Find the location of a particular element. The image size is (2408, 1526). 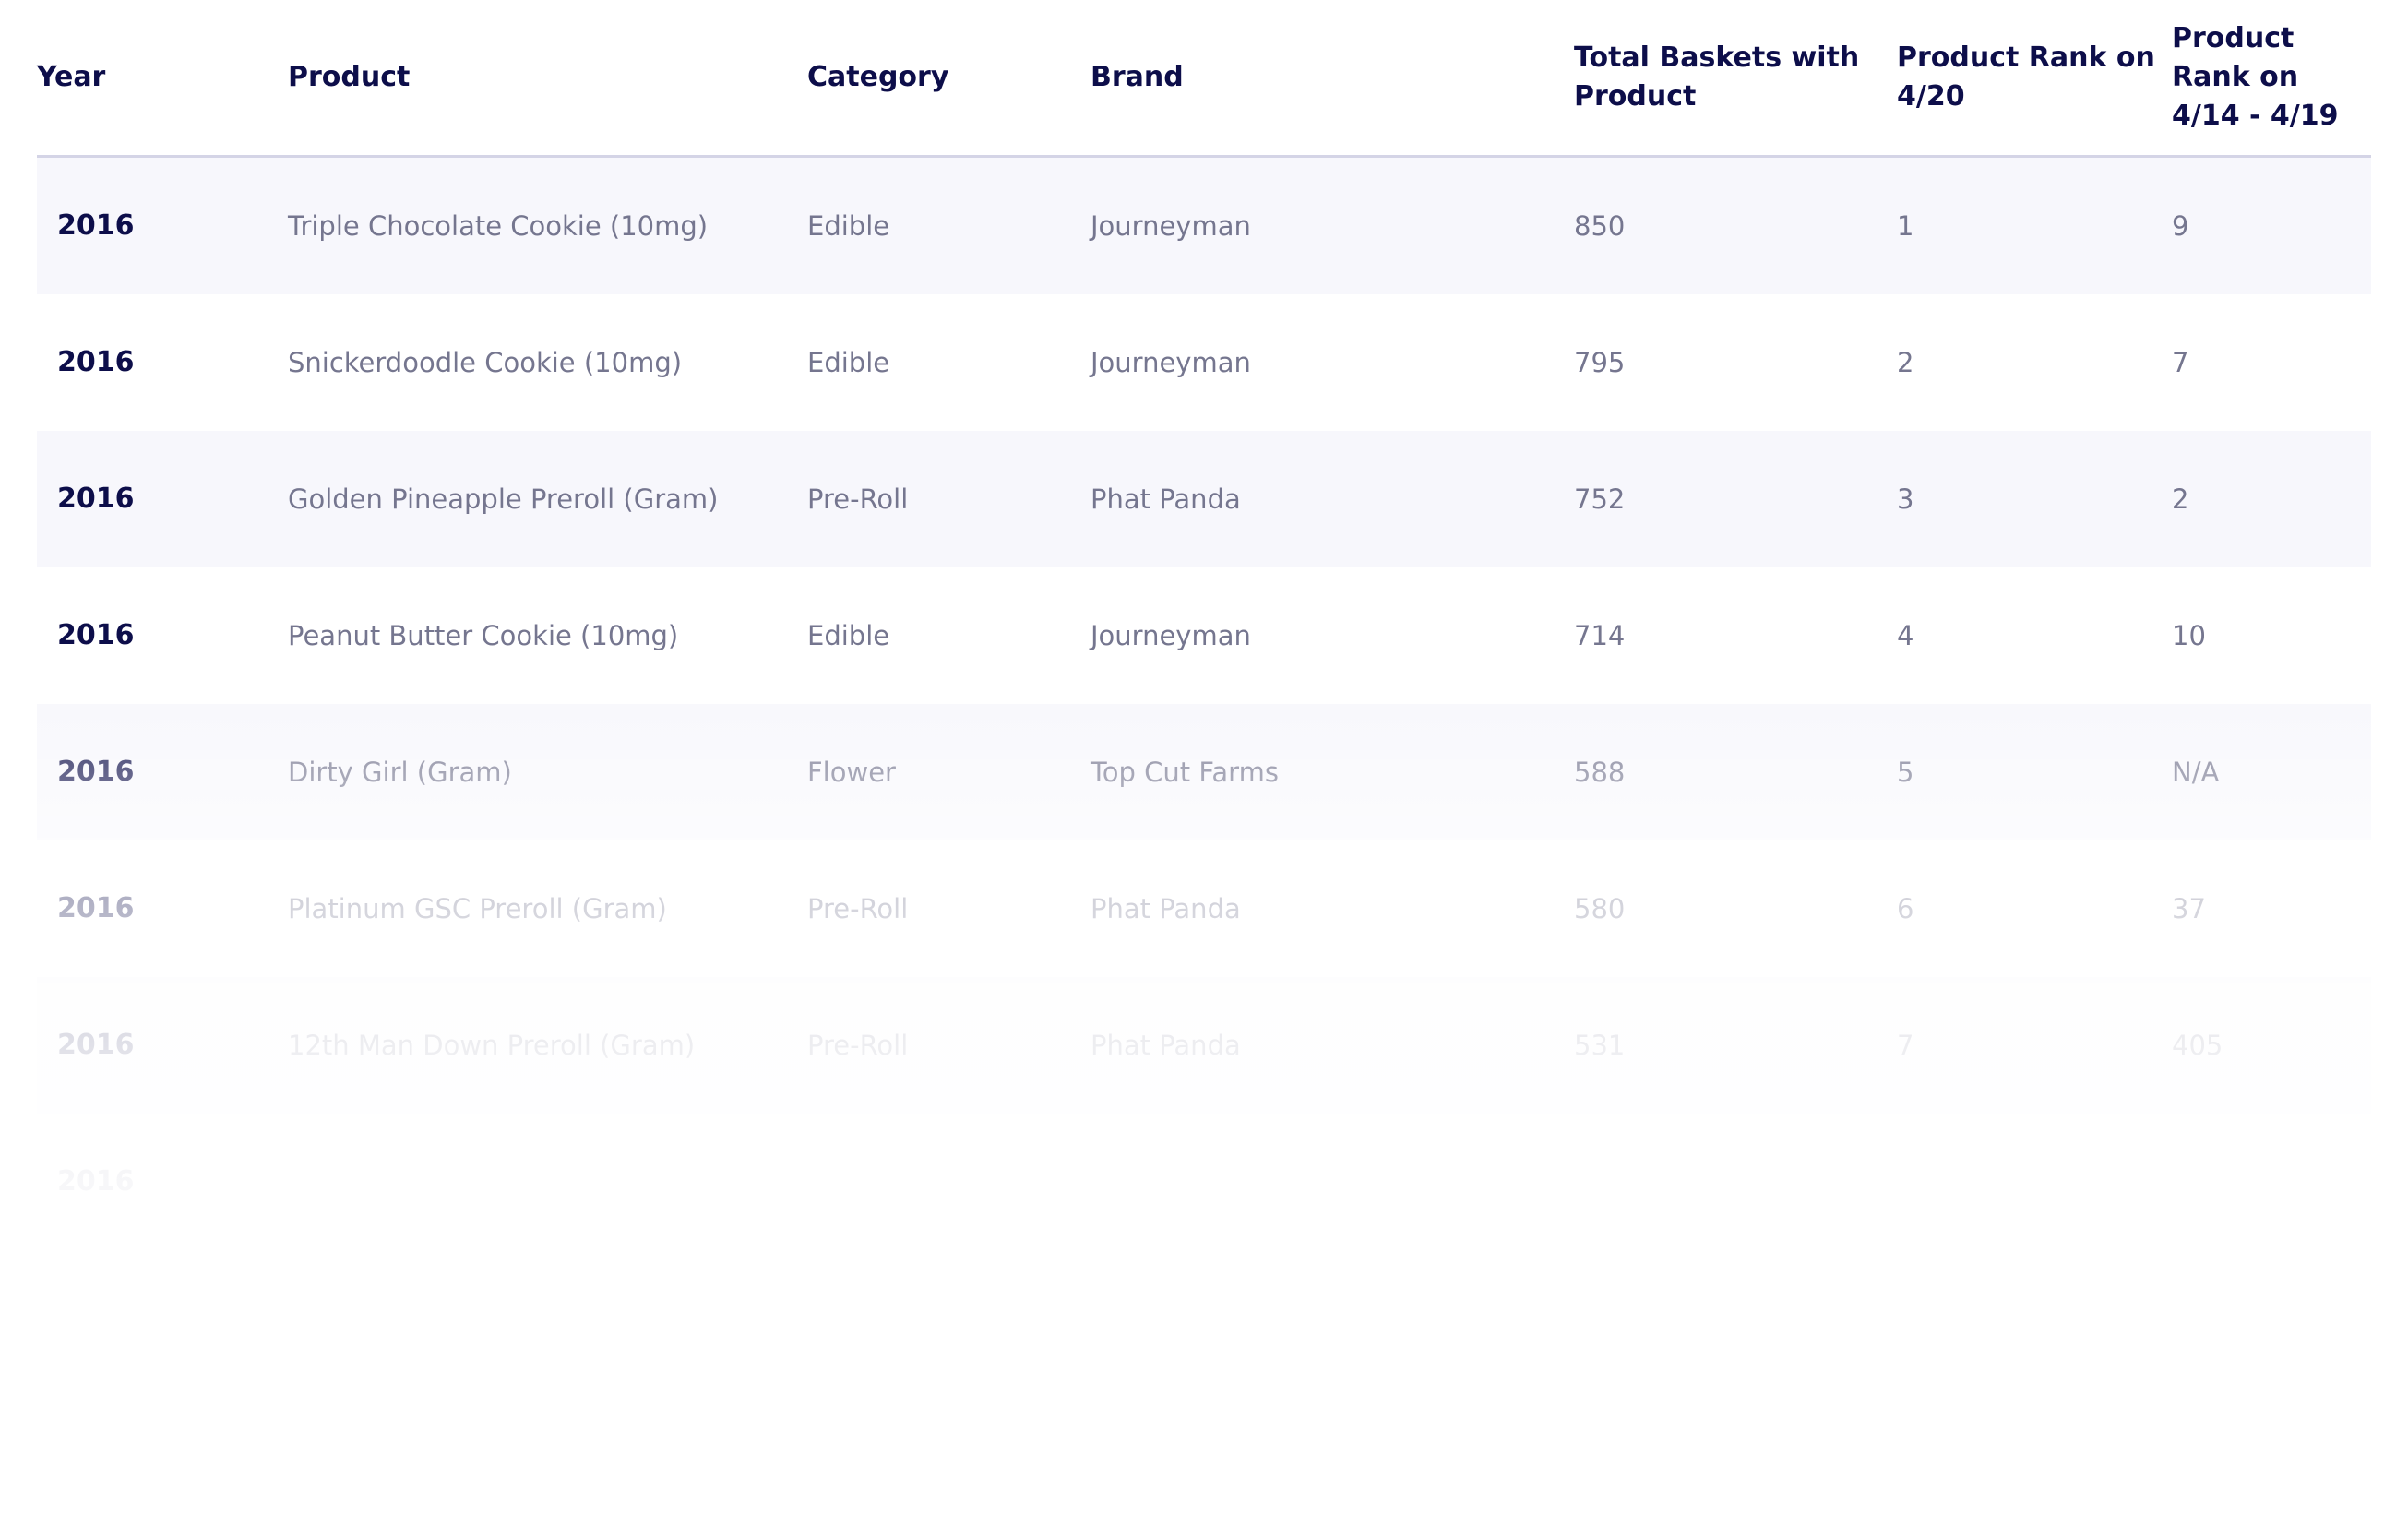

cell-rank-4-20: 5 is located at coordinates (1905, 772).